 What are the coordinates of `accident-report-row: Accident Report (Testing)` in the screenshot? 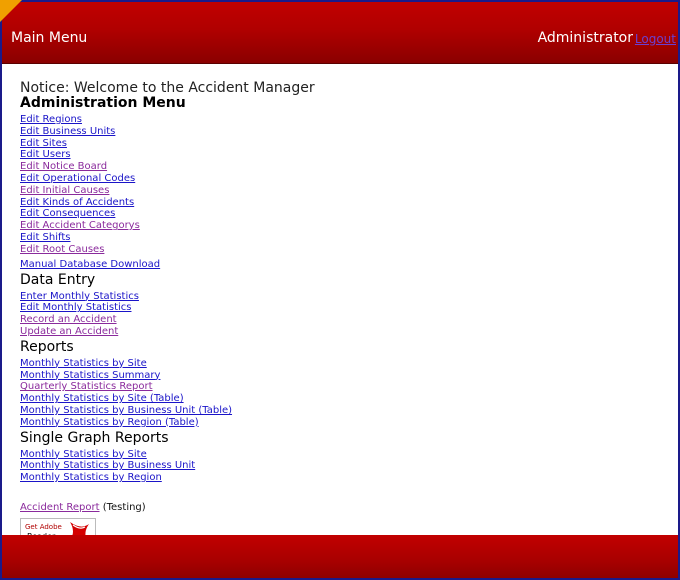 It's located at (340, 508).